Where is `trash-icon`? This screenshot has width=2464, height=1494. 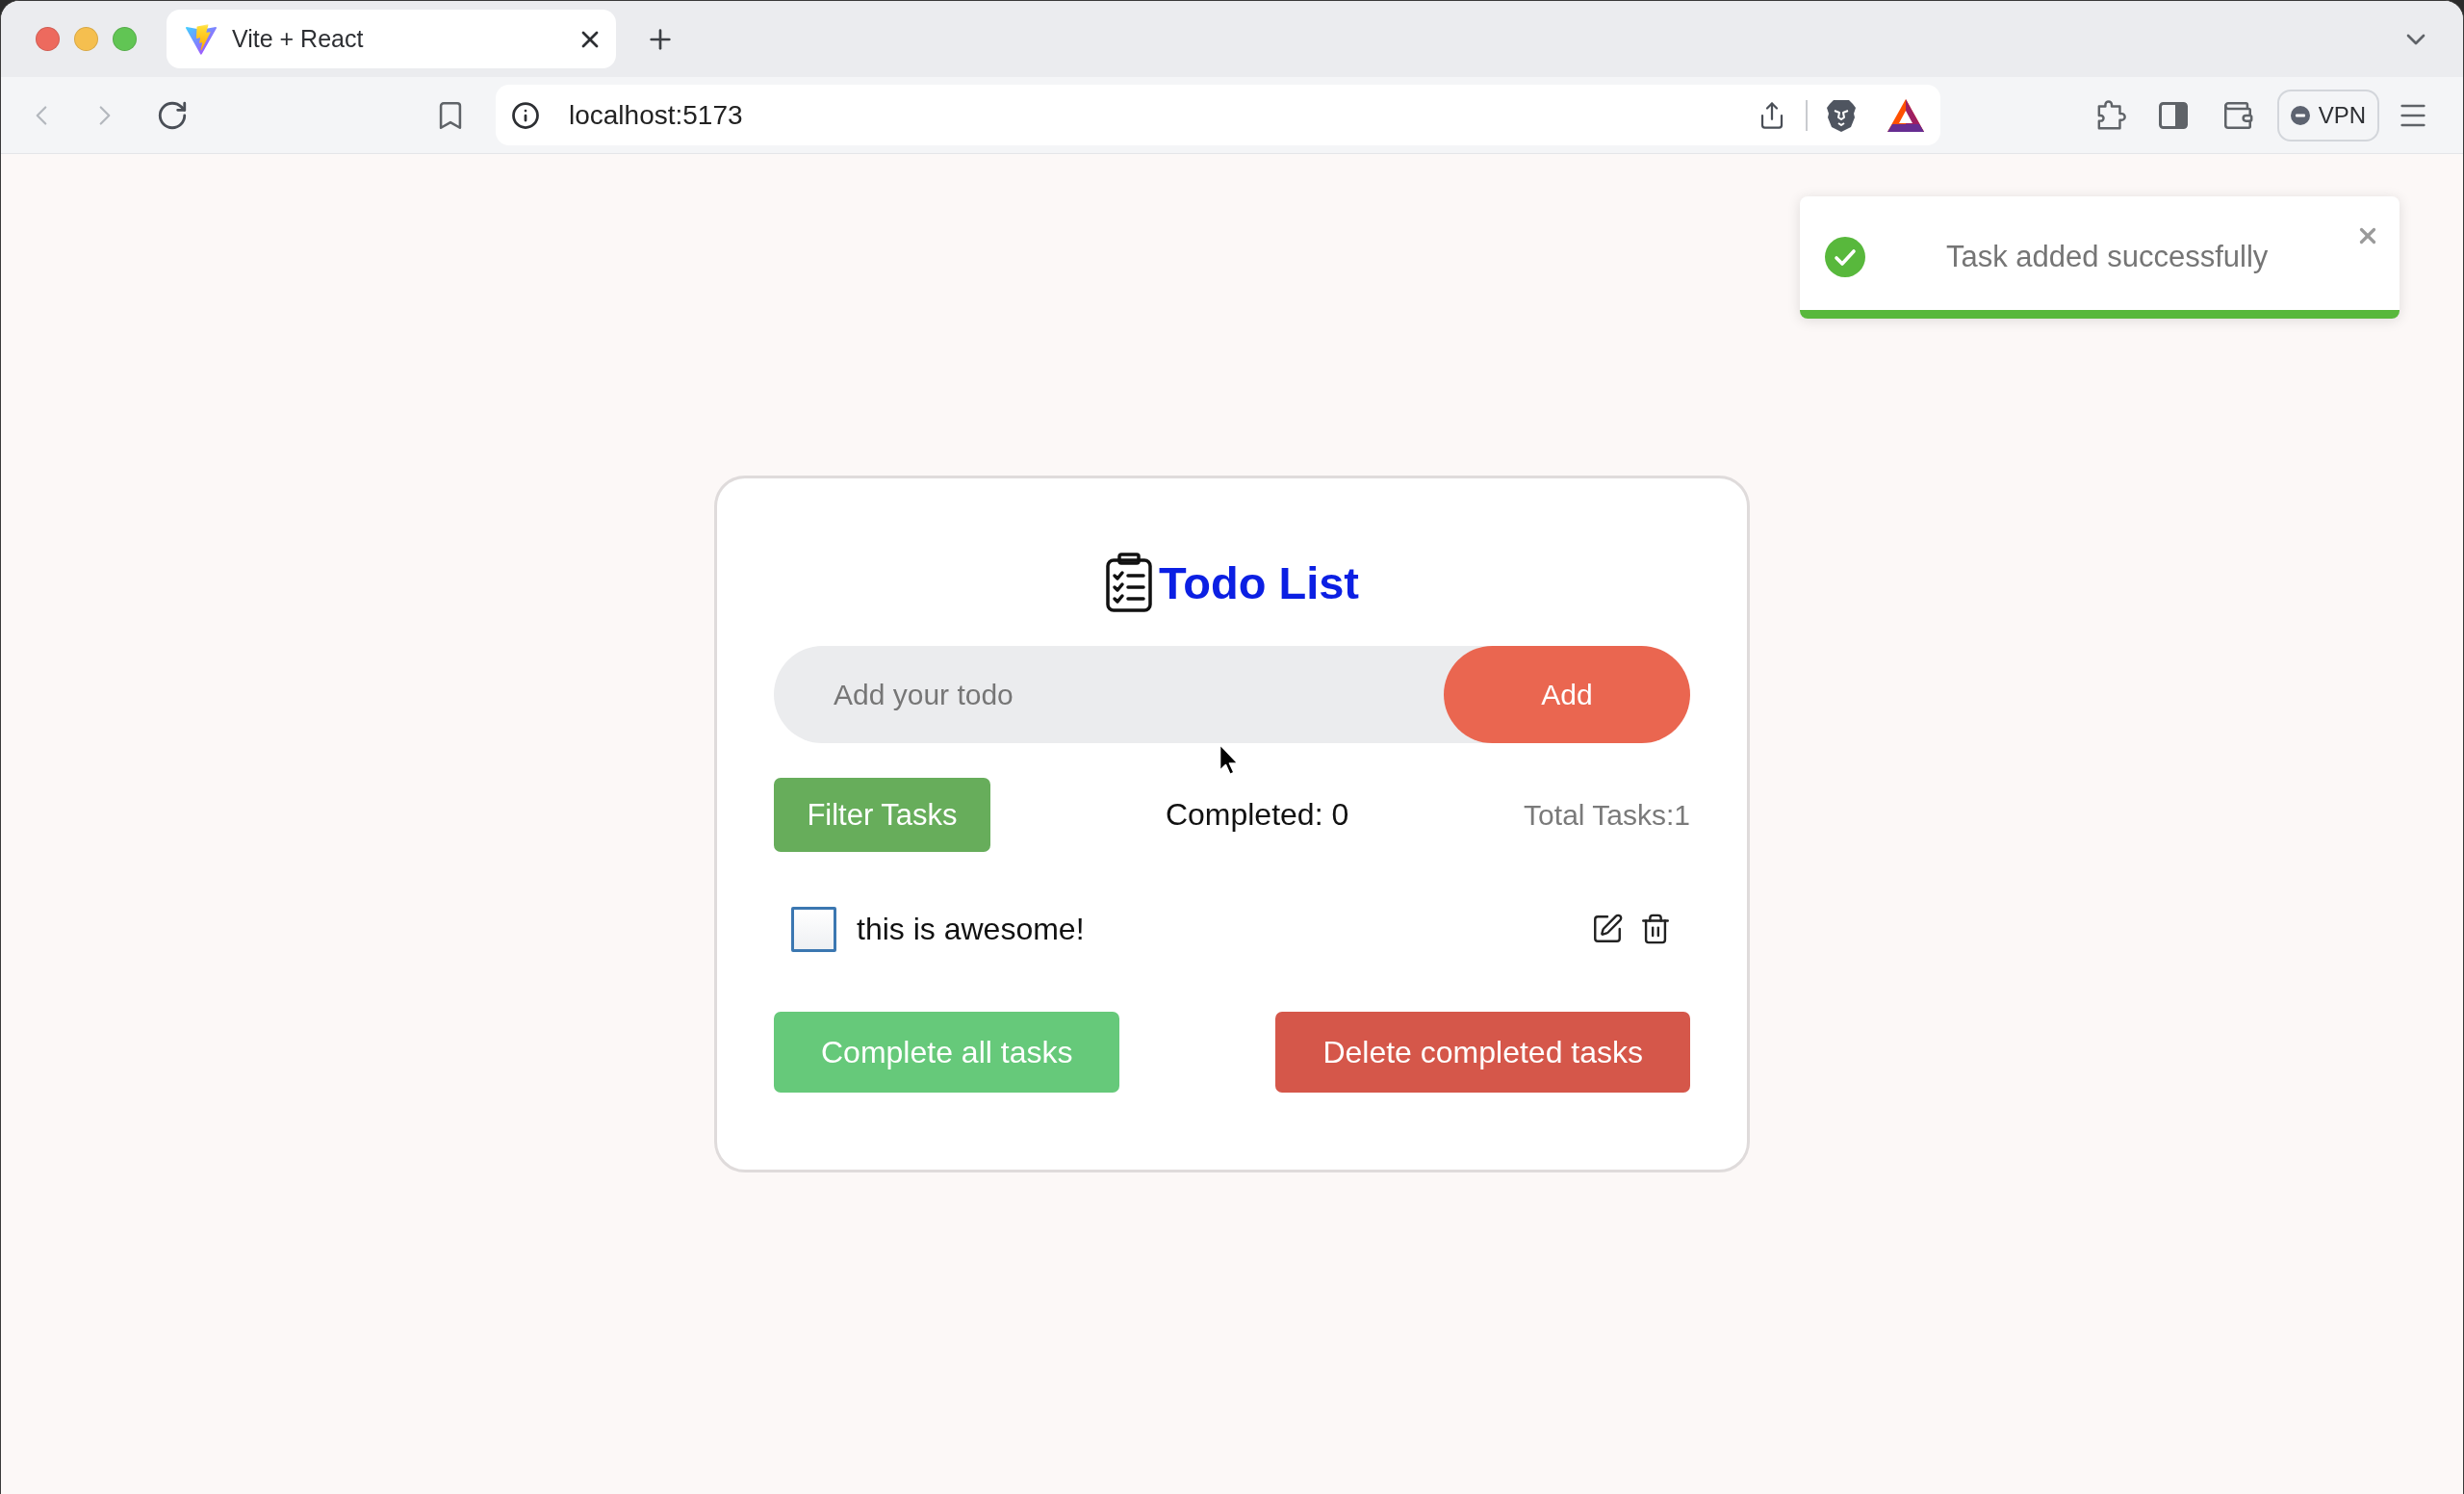
trash-icon is located at coordinates (1655, 929).